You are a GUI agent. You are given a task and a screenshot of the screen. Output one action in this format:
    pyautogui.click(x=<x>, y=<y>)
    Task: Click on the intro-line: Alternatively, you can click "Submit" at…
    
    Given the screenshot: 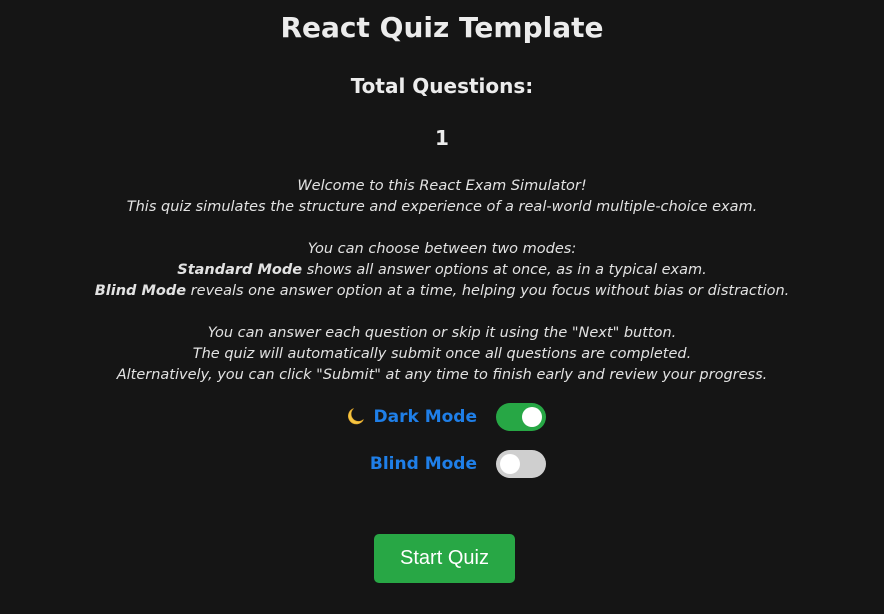 What is the action you would take?
    pyautogui.click(x=442, y=375)
    